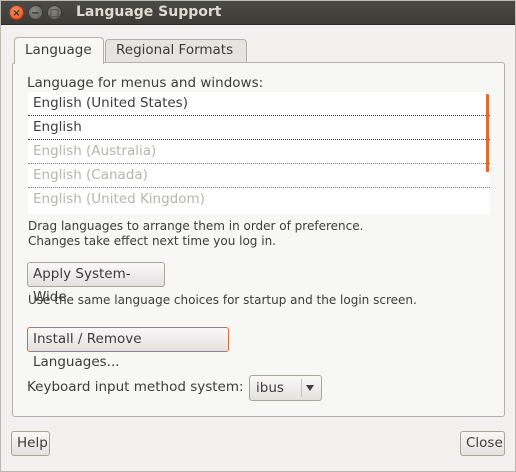 The image size is (516, 472). What do you see at coordinates (259, 200) in the screenshot?
I see `list-item: English (United Kingdom)` at bounding box center [259, 200].